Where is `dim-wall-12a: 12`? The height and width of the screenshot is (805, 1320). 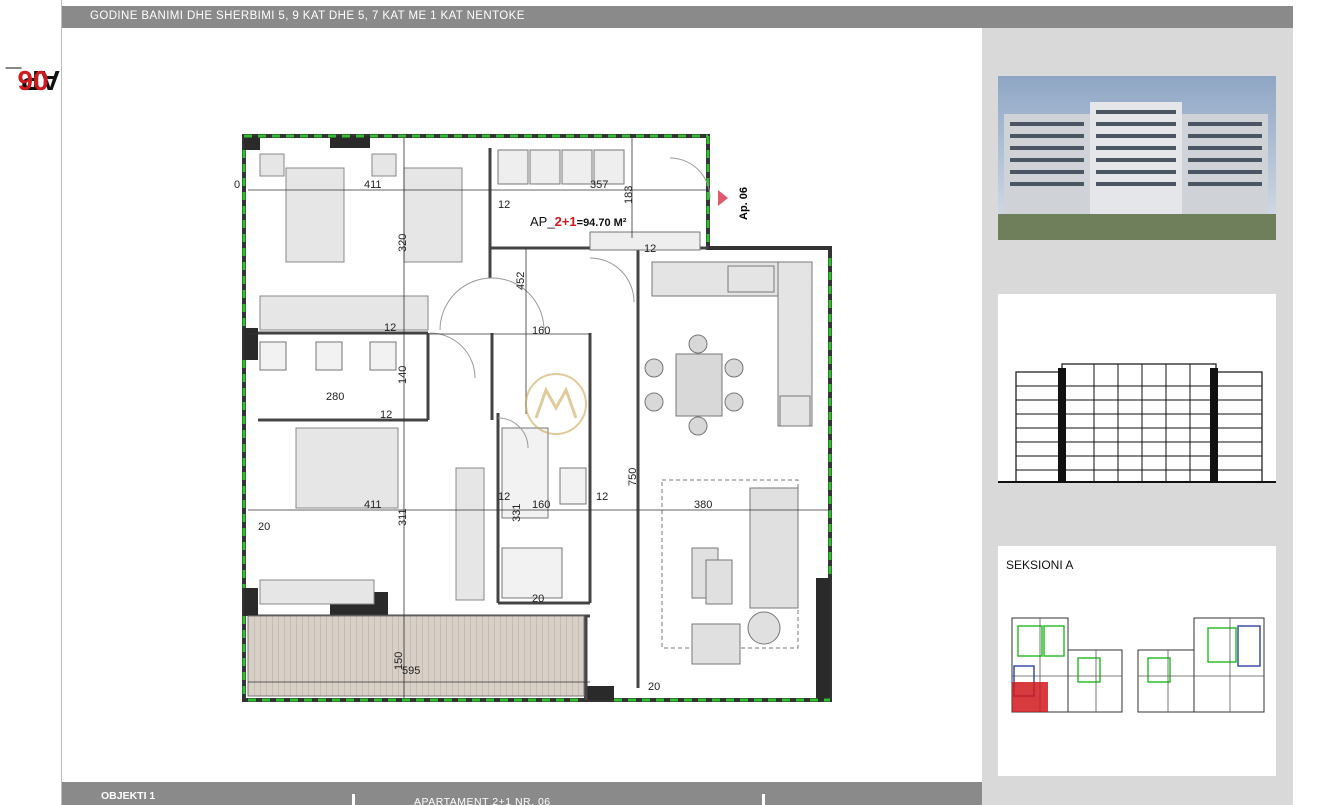 dim-wall-12a: 12 is located at coordinates (504, 205).